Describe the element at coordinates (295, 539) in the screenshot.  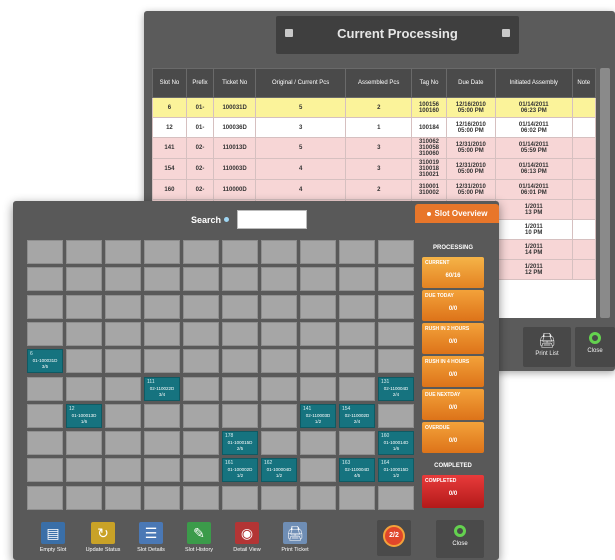
I see `print-ticket-button: 🖨 Print Ticket` at that location.